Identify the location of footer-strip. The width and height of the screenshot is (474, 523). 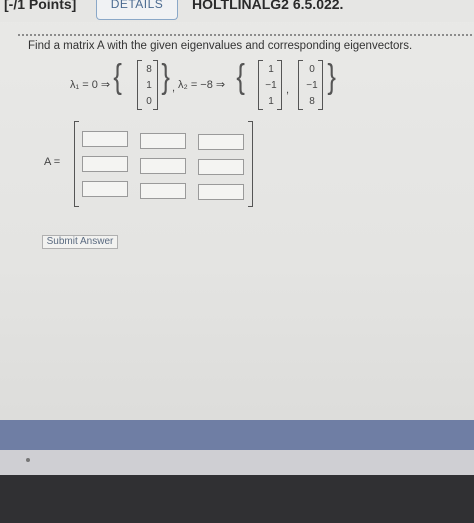
(237, 462).